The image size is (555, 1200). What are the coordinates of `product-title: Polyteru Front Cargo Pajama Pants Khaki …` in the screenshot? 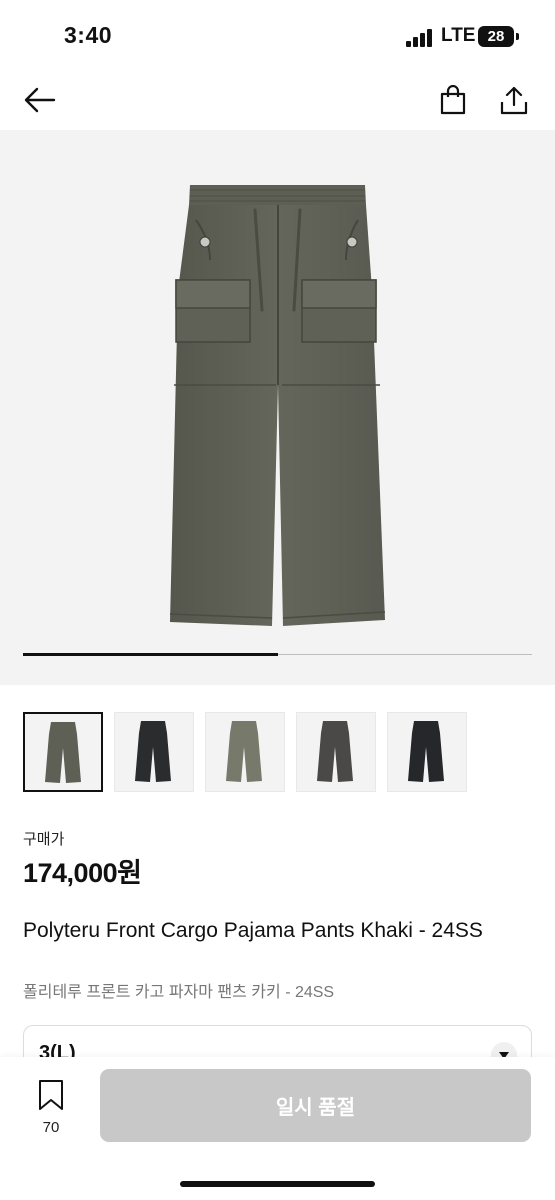 It's located at (253, 930).